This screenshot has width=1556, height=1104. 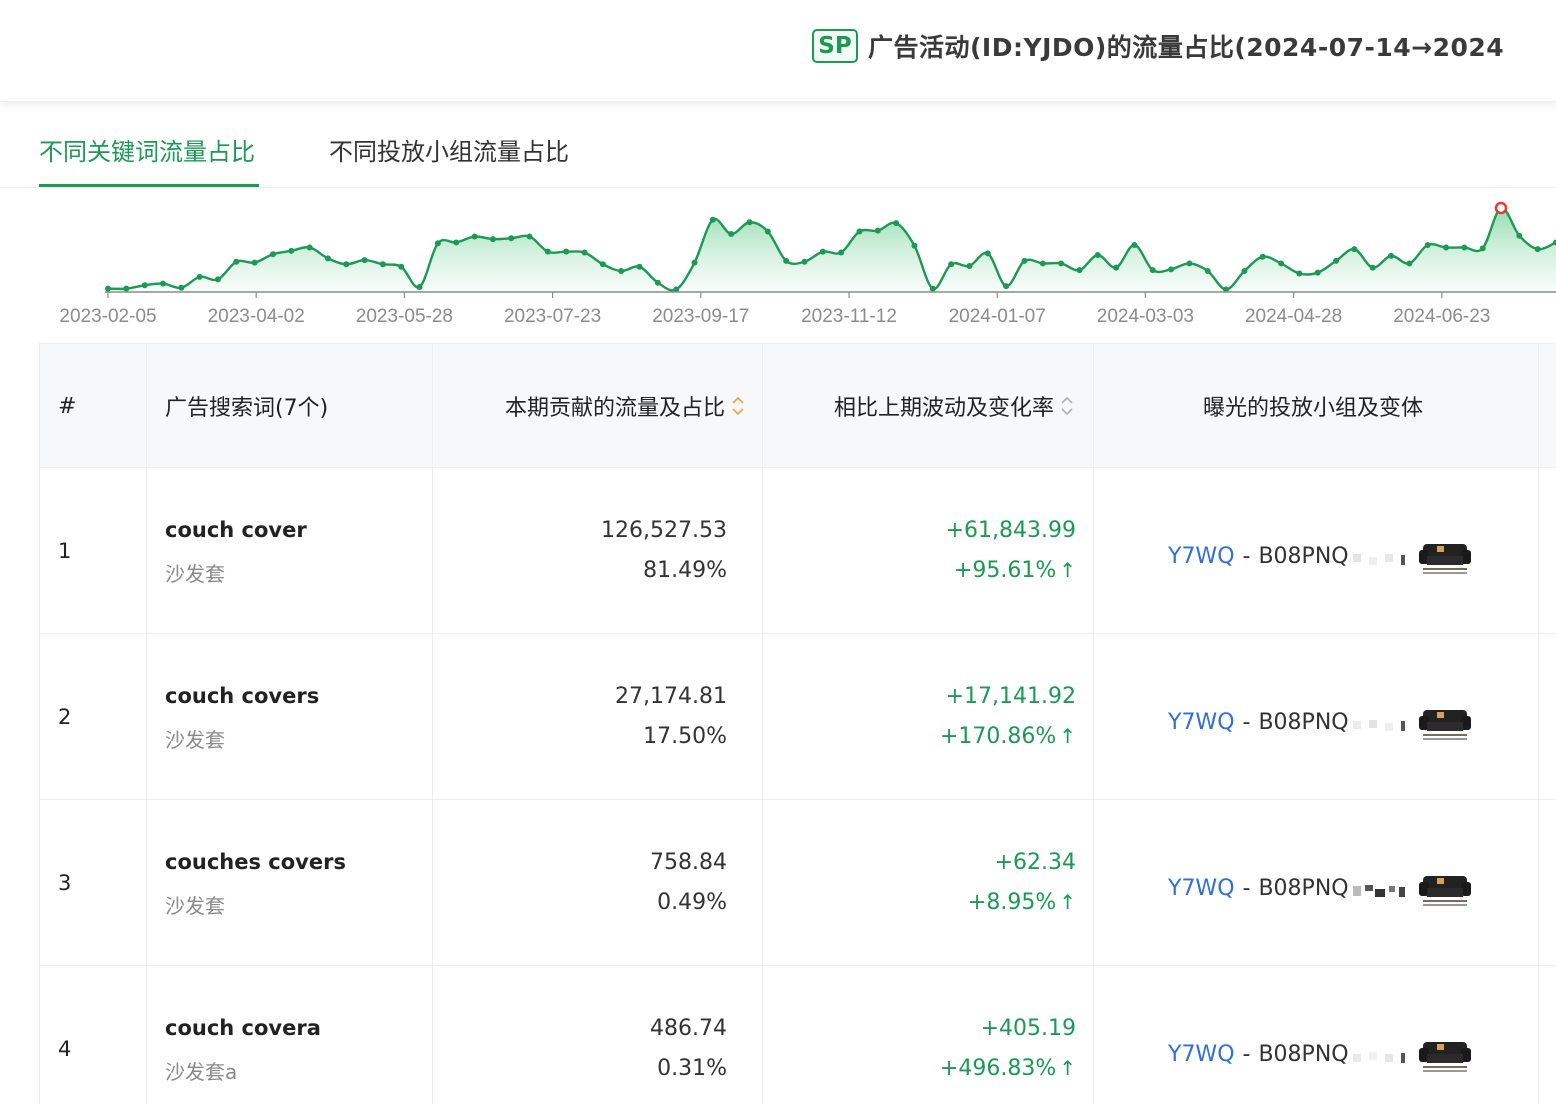 I want to click on row-index: 1, so click(x=65, y=551).